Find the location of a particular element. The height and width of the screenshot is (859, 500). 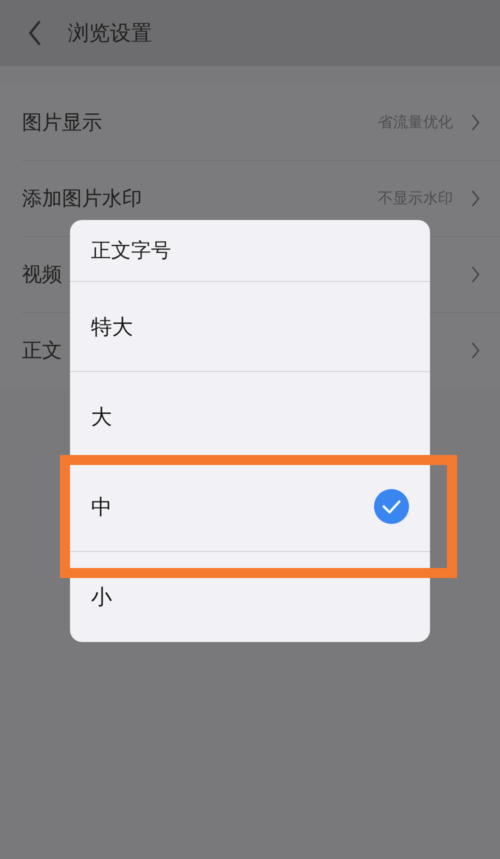

option-label: 特大 is located at coordinates (112, 327).